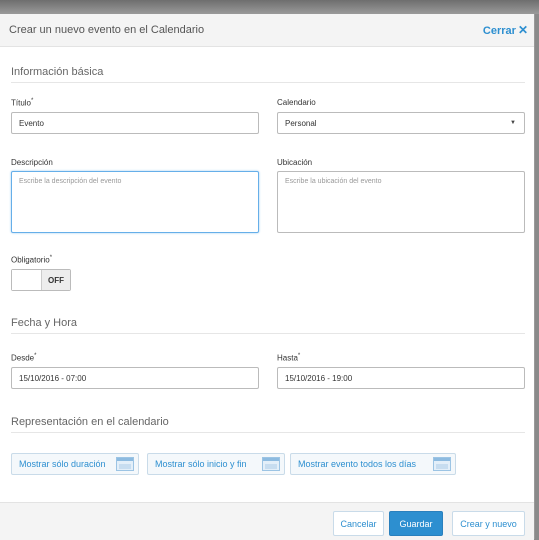 The width and height of the screenshot is (539, 540). What do you see at coordinates (416, 523) in the screenshot?
I see `save-button: Guardar` at bounding box center [416, 523].